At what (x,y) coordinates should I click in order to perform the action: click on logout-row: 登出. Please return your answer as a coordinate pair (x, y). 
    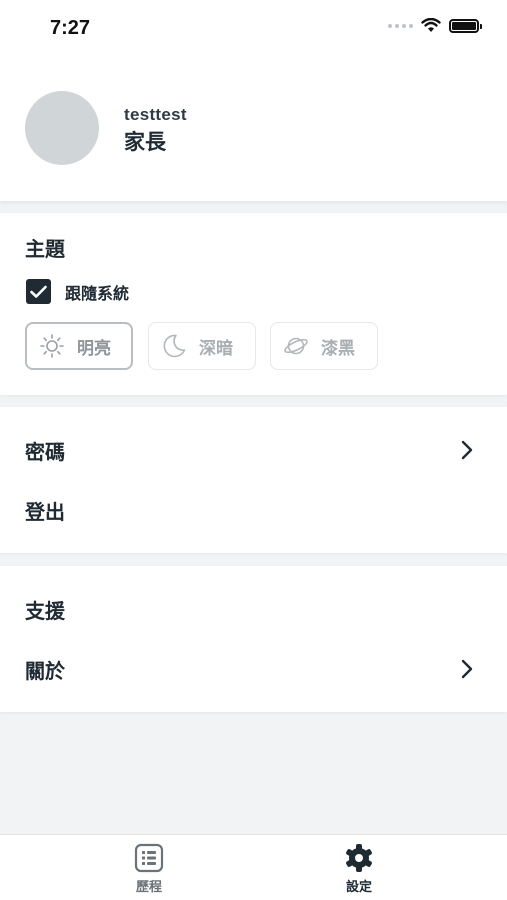
    Looking at the image, I should click on (253, 510).